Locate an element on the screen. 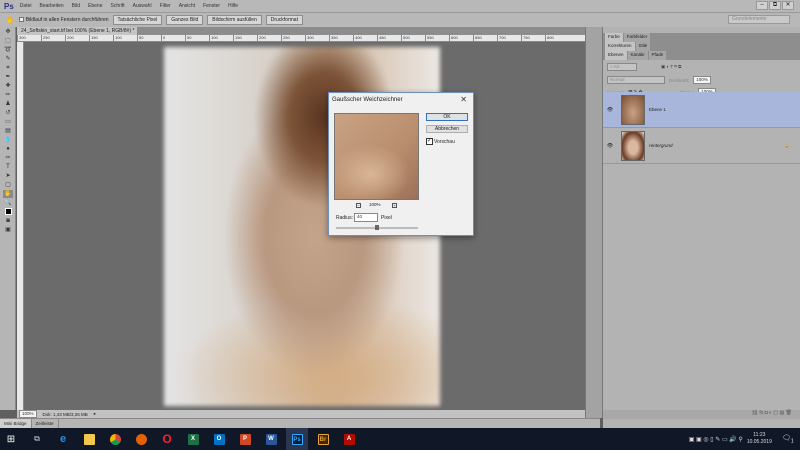 The height and width of the screenshot is (450, 800). bridge-icon: Br is located at coordinates (323, 439).